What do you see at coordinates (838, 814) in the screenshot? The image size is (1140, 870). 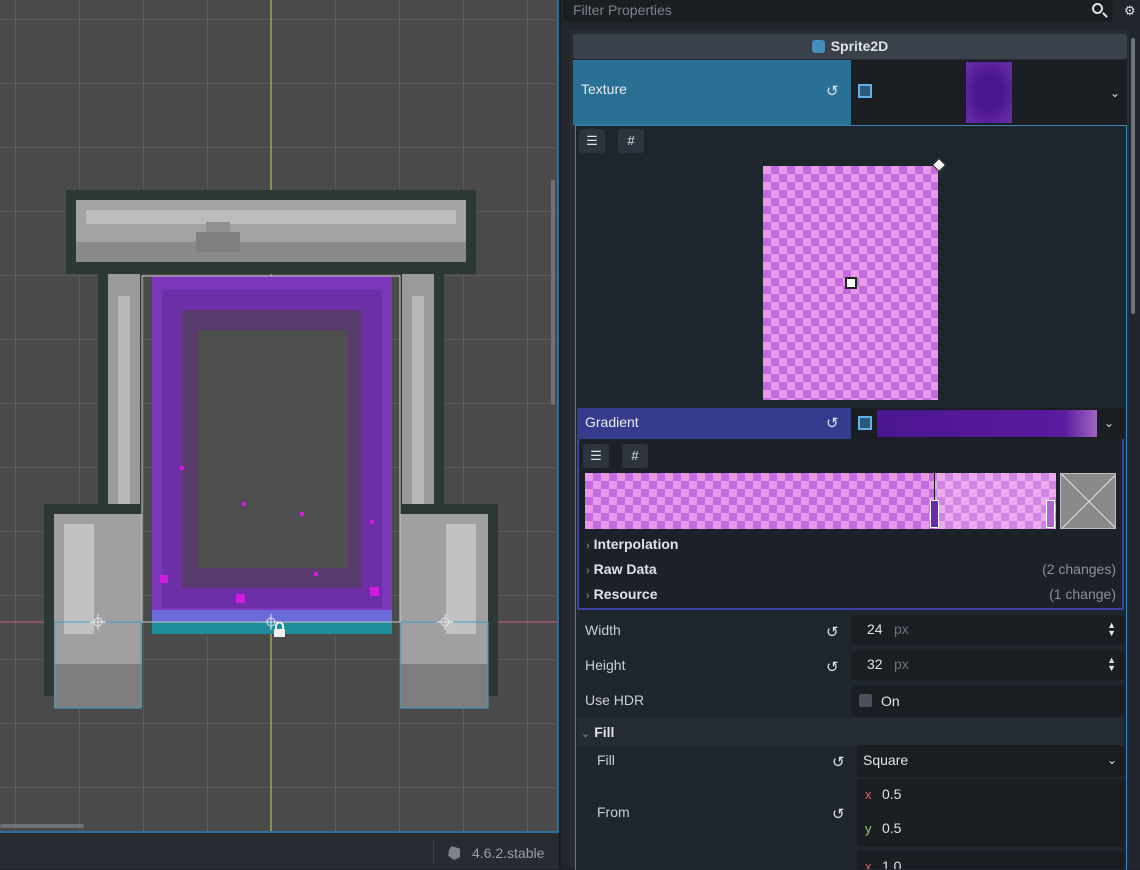 I see `from-revert-icon: ↺` at bounding box center [838, 814].